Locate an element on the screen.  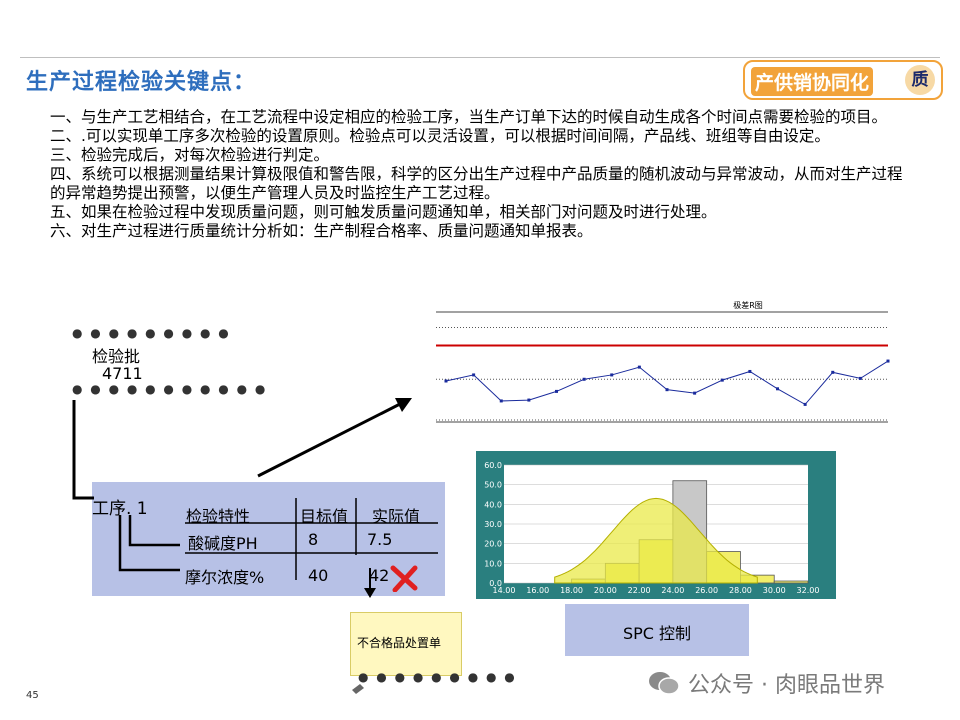
category-badge: 产供销协同化 质 is located at coordinates (843, 80).